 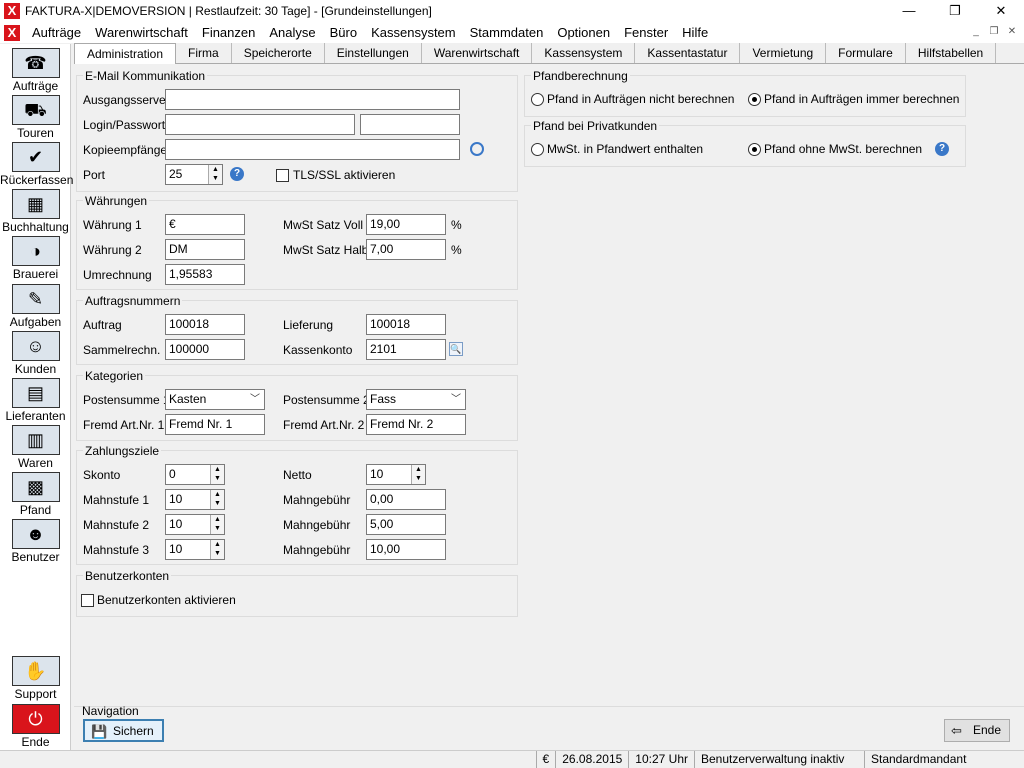 I want to click on minimize-icon: —, so click(x=909, y=11).